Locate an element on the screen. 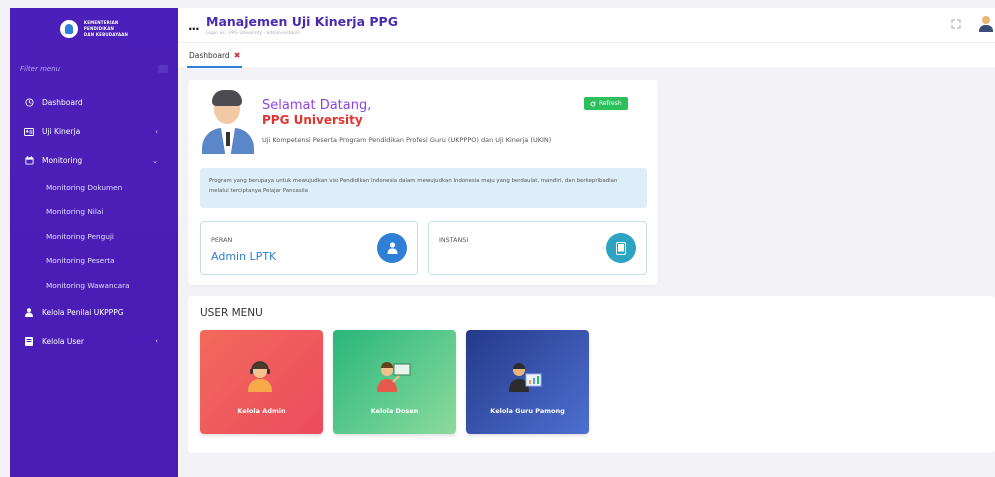  kemdikbud-logo-icon is located at coordinates (68, 29).